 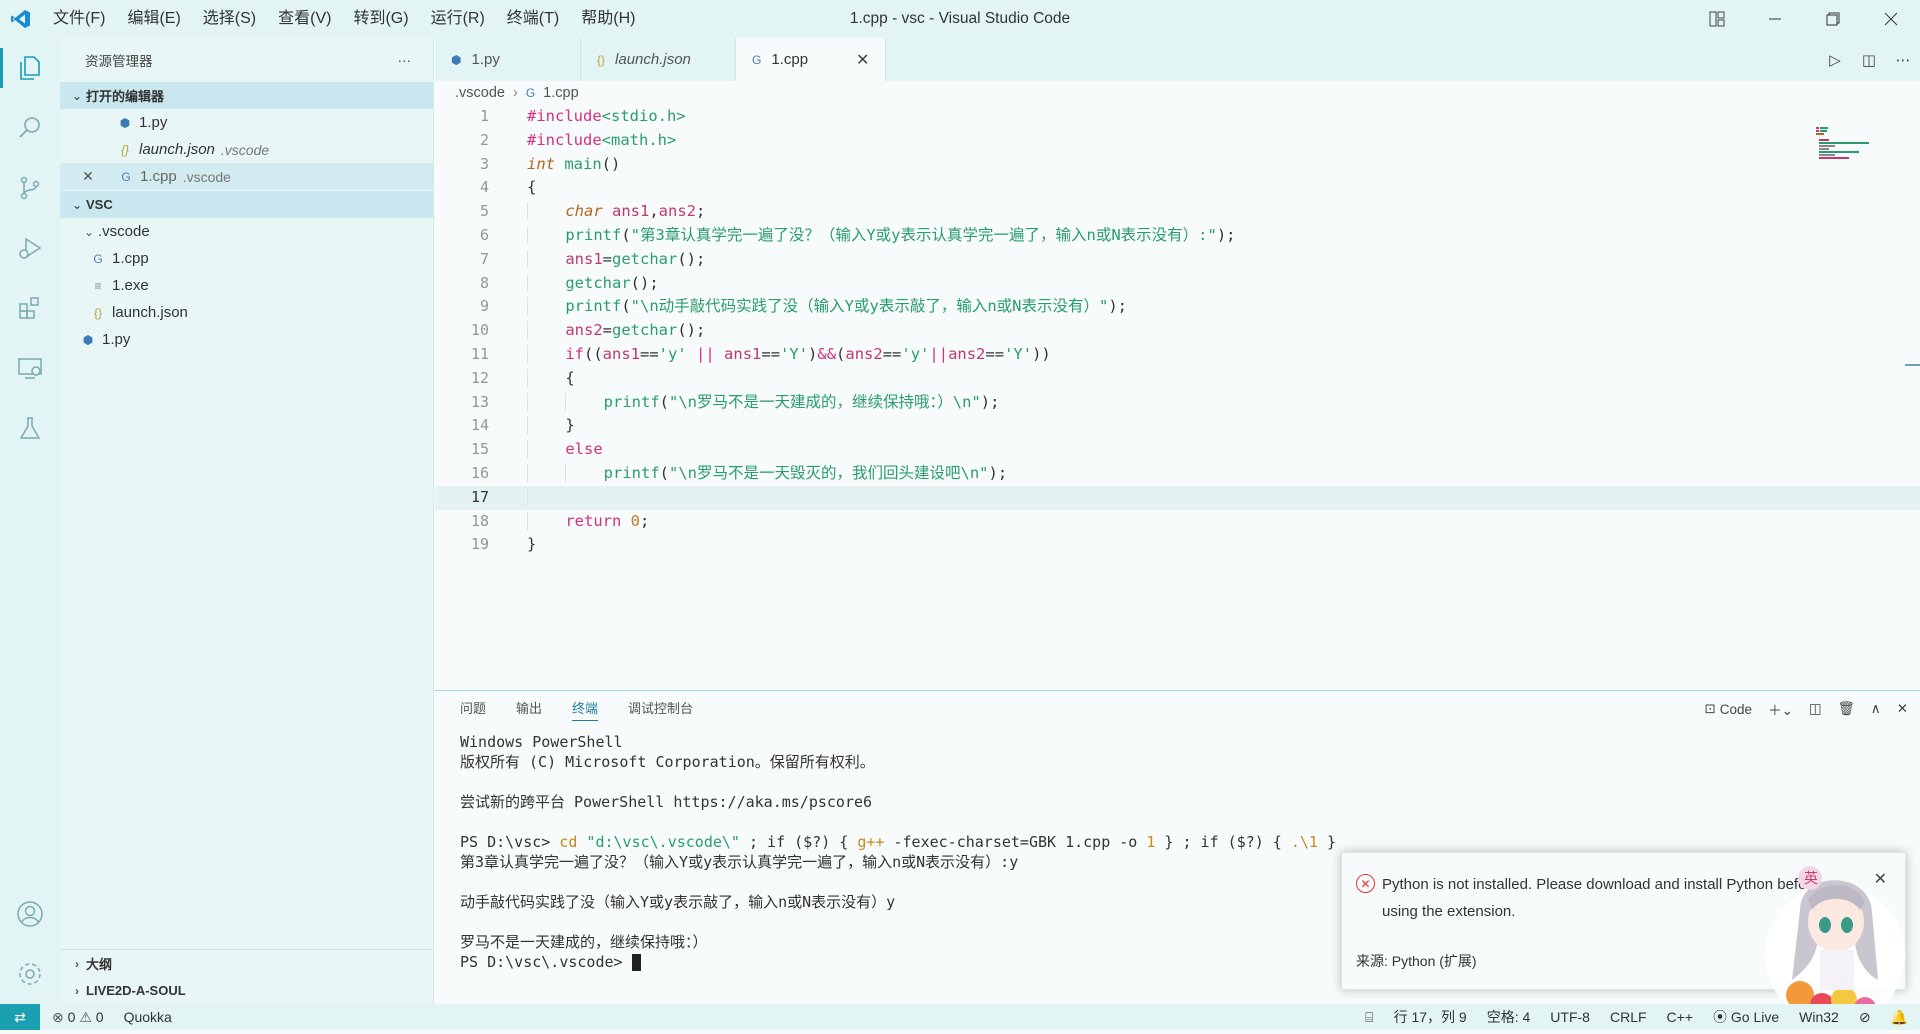 What do you see at coordinates (85, 1016) in the screenshot?
I see `warning-icon: ⚠` at bounding box center [85, 1016].